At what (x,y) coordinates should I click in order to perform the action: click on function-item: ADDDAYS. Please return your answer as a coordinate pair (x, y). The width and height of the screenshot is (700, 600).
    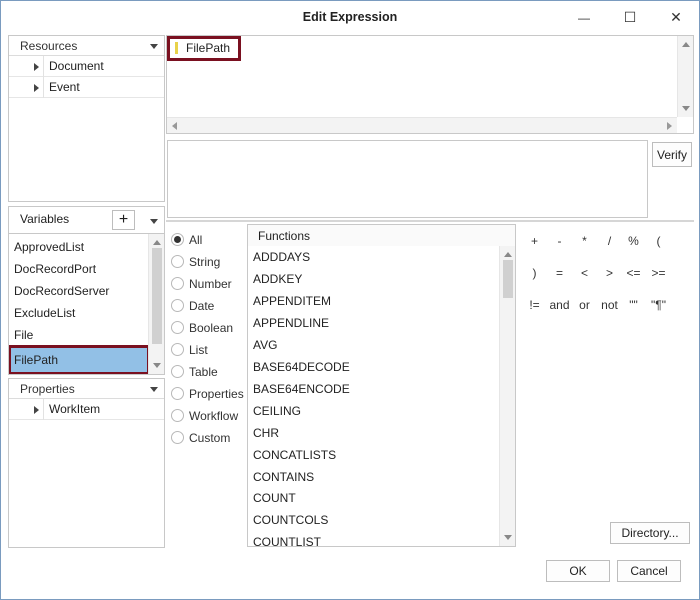
    Looking at the image, I should click on (374, 257).